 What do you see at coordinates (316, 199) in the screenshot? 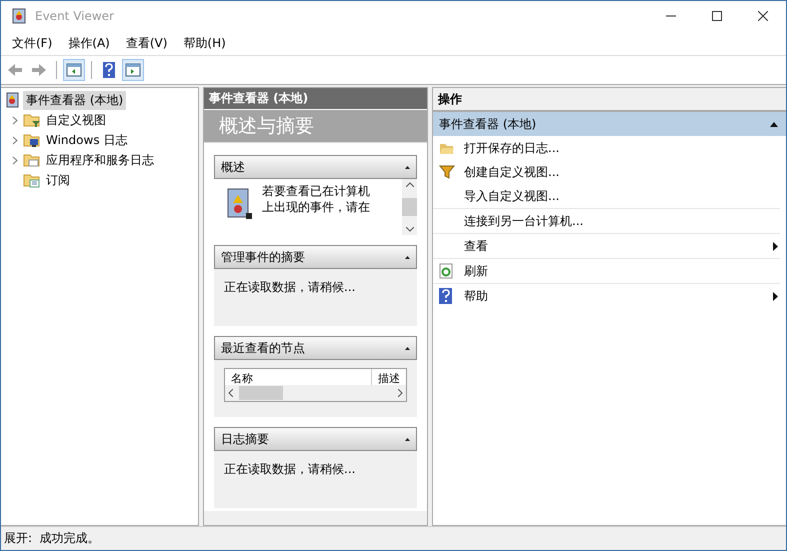
I see `overview-text: 若要查看已在计算机上出现的事件，请在` at bounding box center [316, 199].